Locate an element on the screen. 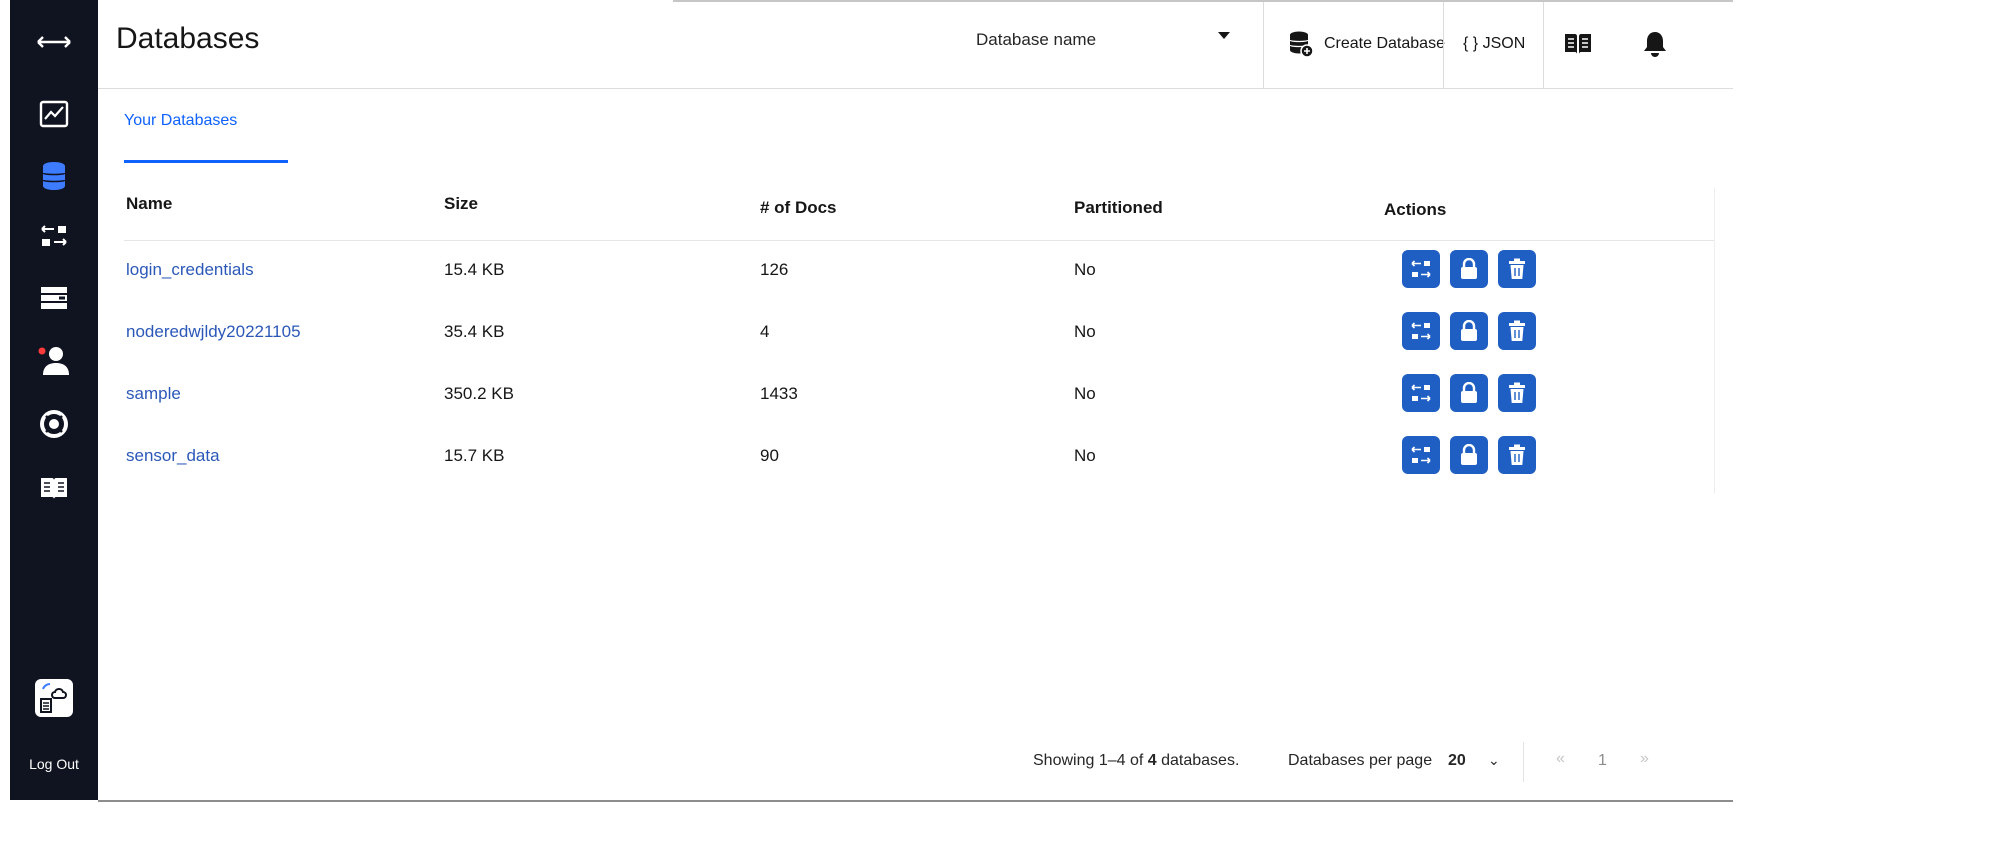 The width and height of the screenshot is (2000, 853). tab-your-databases: Your Databases is located at coordinates (180, 121).